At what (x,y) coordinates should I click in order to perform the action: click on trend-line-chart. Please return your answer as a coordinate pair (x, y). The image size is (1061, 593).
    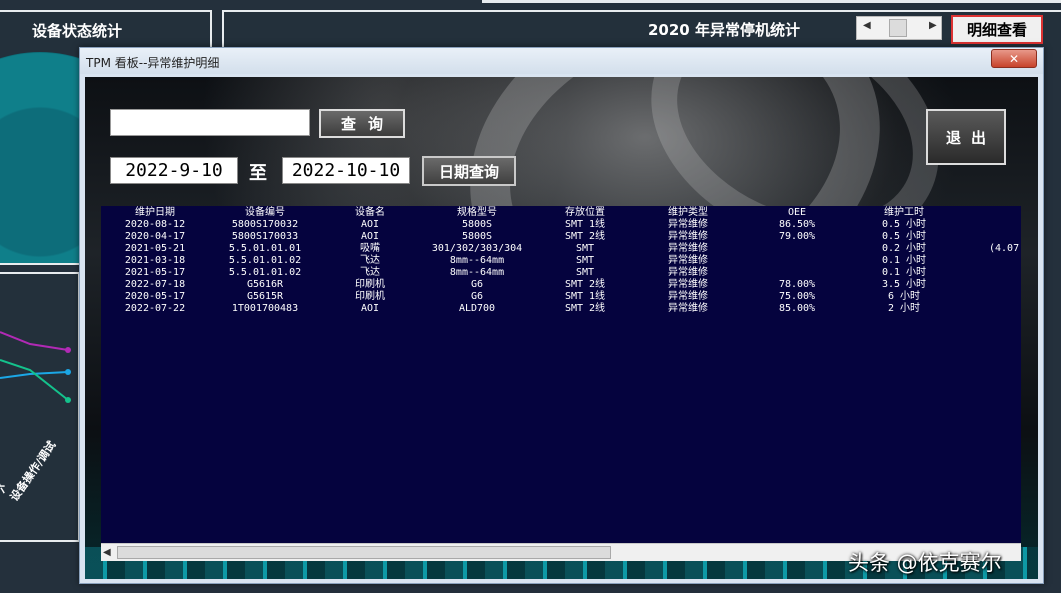
    Looking at the image, I should click on (35, 367).